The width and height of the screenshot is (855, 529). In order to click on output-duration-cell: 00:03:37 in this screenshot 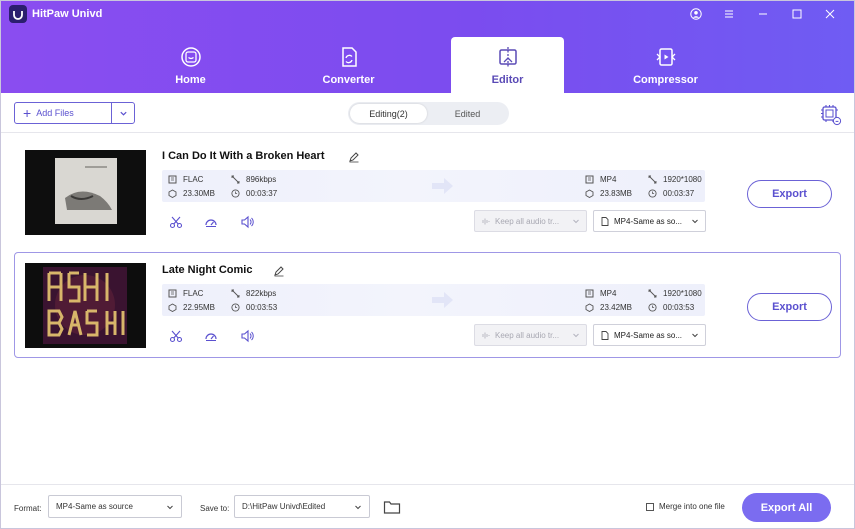, I will do `click(671, 193)`.